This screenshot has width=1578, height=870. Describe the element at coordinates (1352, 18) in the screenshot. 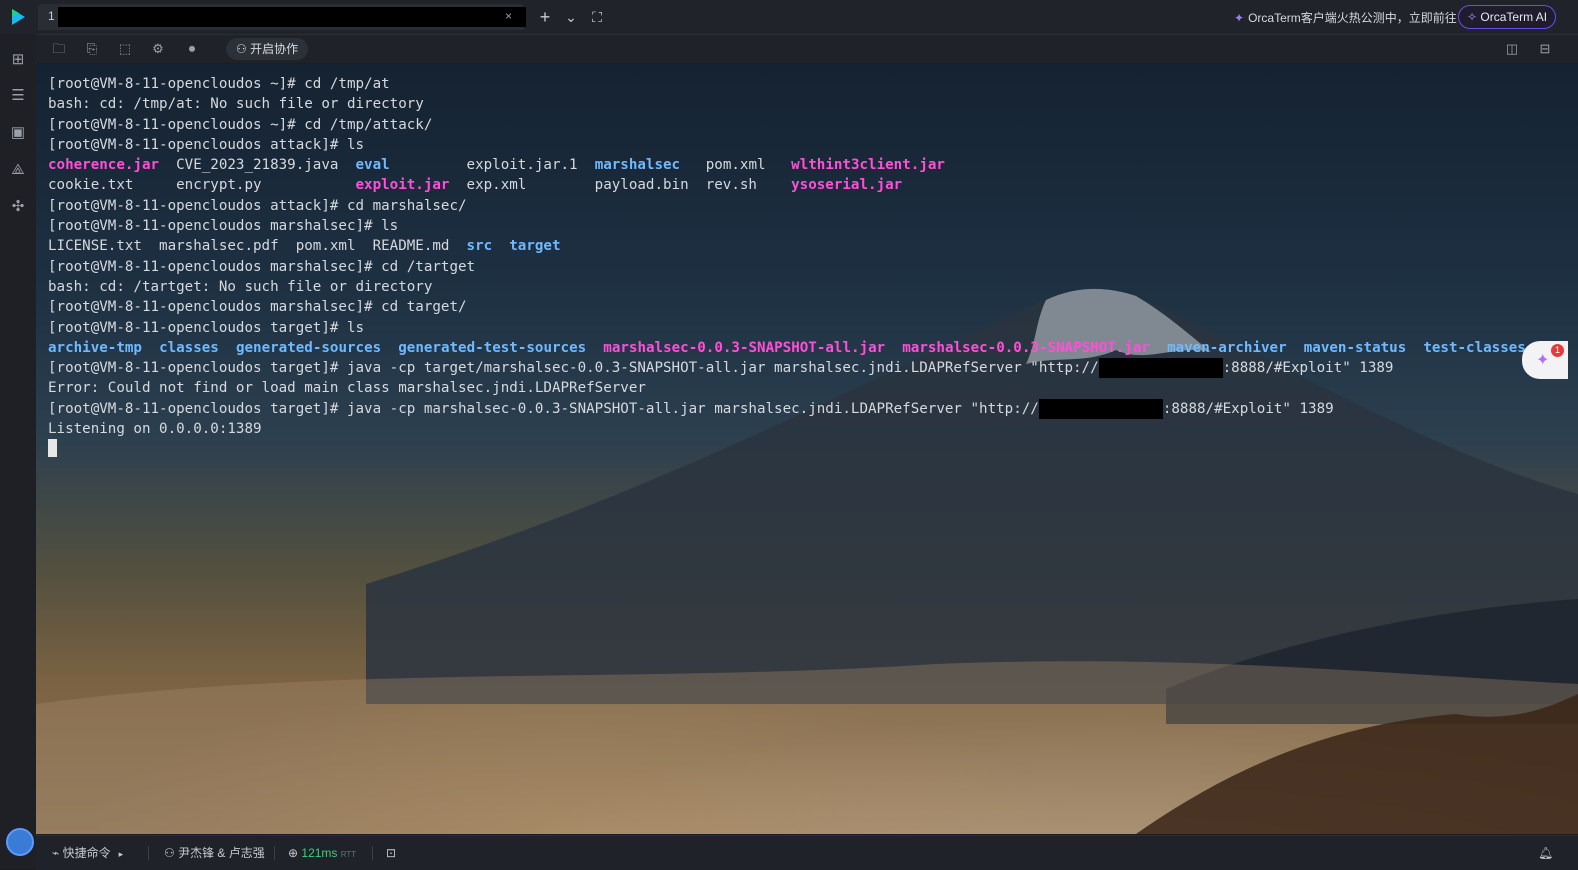

I see `promo-text: OrcaTerm客户端火热公测中，立即前往` at that location.